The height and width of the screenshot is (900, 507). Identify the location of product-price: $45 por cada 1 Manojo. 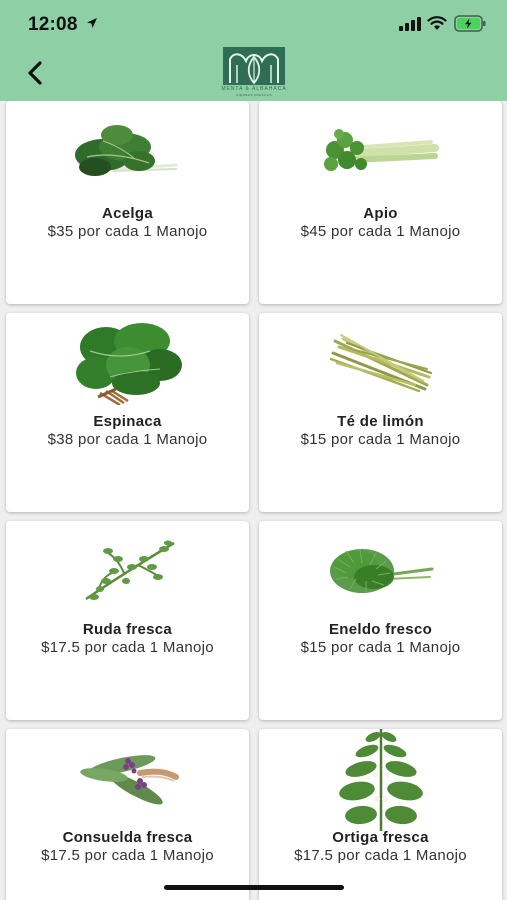
(380, 231).